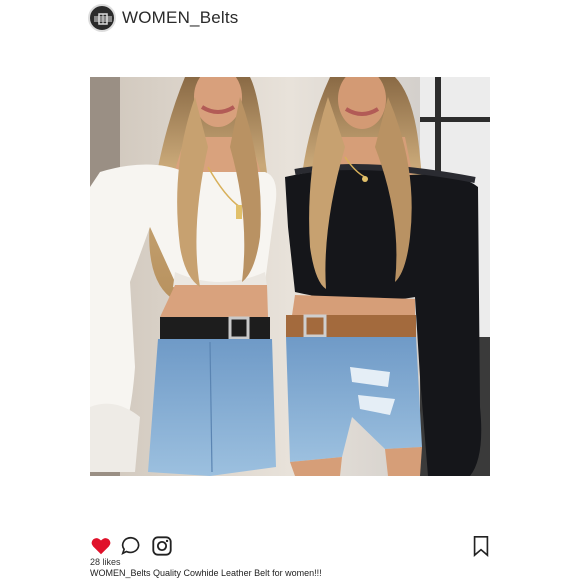 The height and width of the screenshot is (580, 580). Describe the element at coordinates (291, 546) in the screenshot. I see `action-bar` at that location.